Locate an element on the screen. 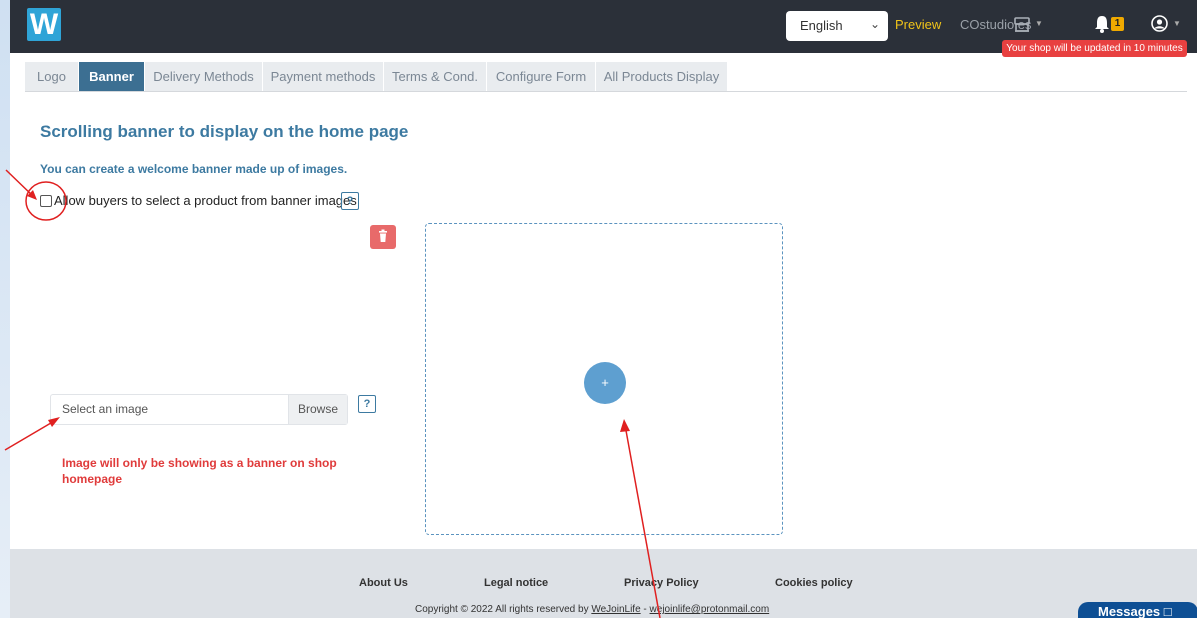  store-caret-icon: ▼ is located at coordinates (1039, 23).